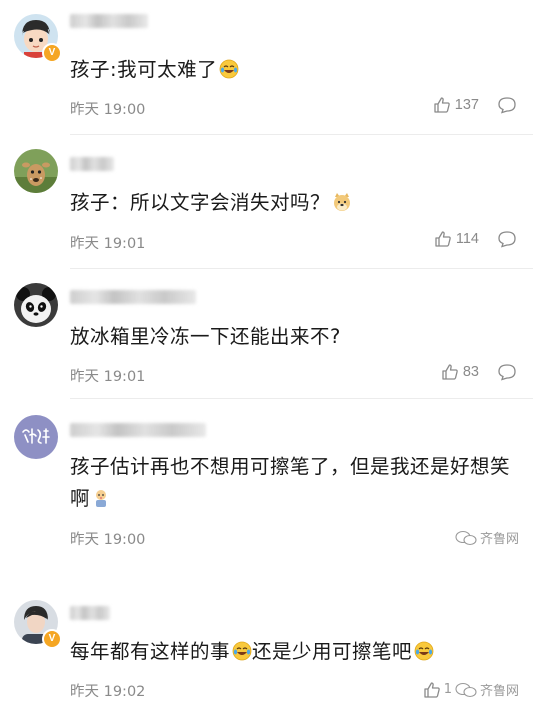 The image size is (533, 707). I want to click on watermark: 齐鲁网, so click(487, 537).